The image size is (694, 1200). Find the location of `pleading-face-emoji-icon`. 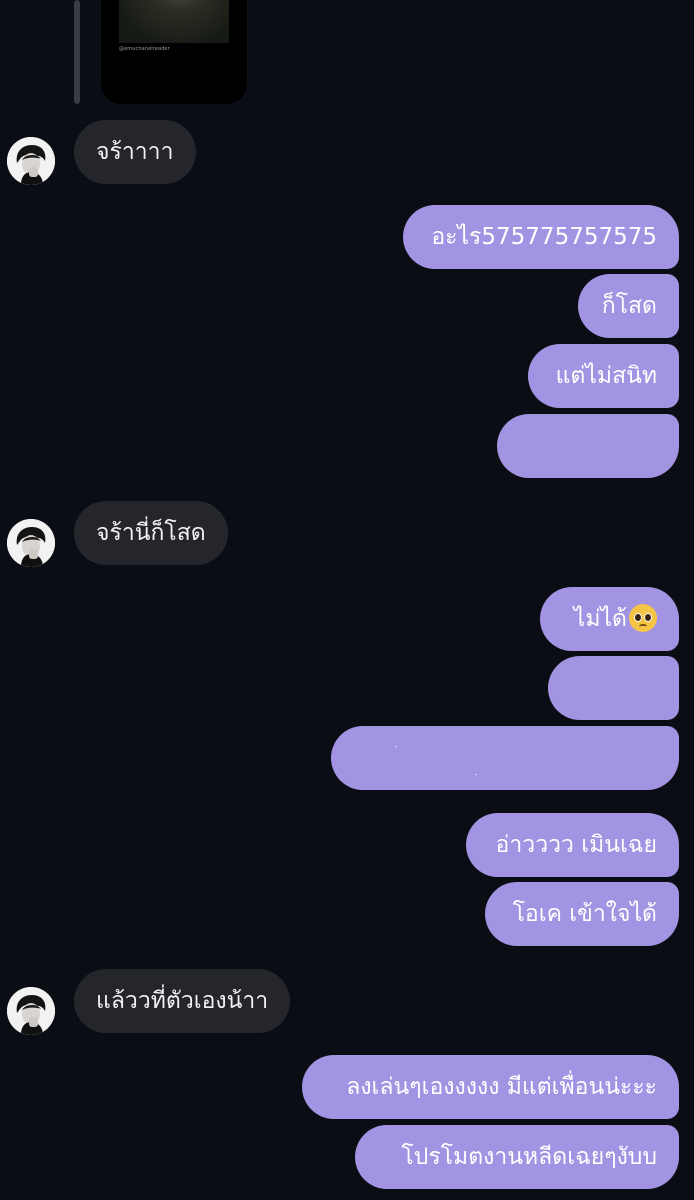

pleading-face-emoji-icon is located at coordinates (643, 617).